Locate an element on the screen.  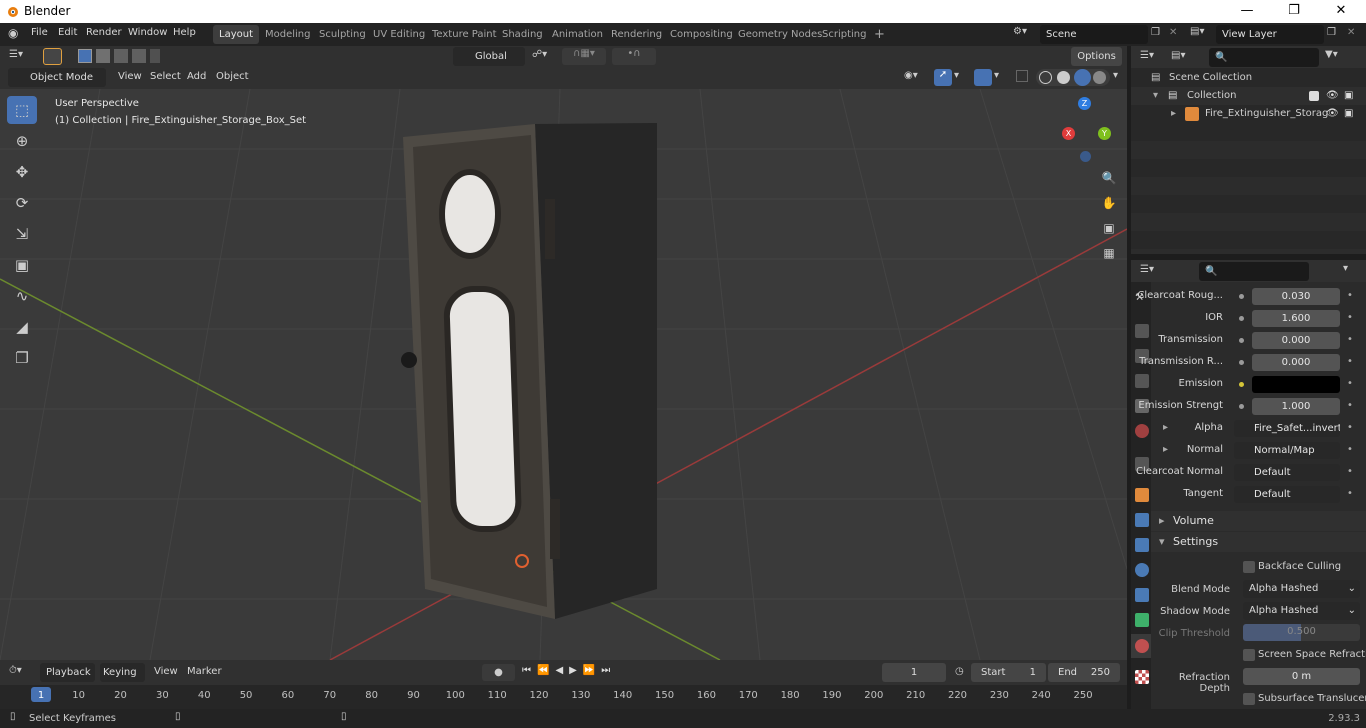
tab-scripting: Scripting is located at coordinates (844, 34).